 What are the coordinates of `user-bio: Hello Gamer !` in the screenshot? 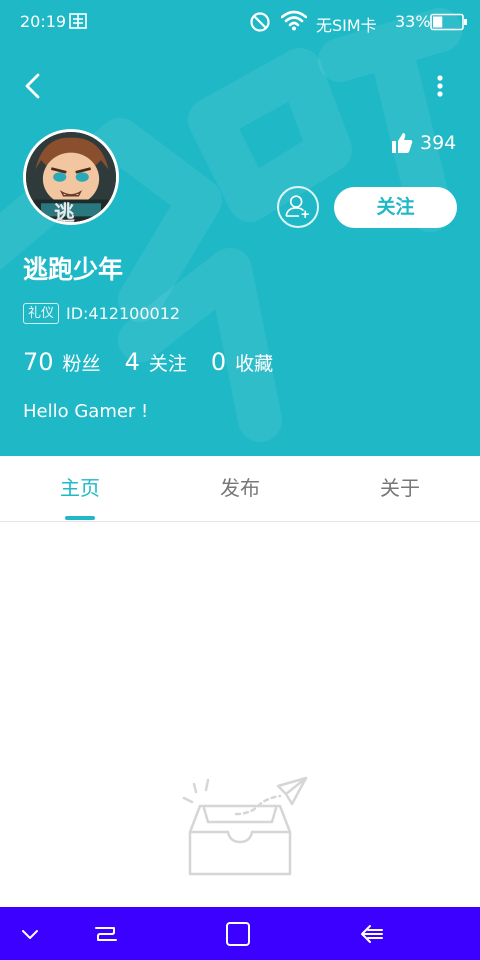 It's located at (86, 411).